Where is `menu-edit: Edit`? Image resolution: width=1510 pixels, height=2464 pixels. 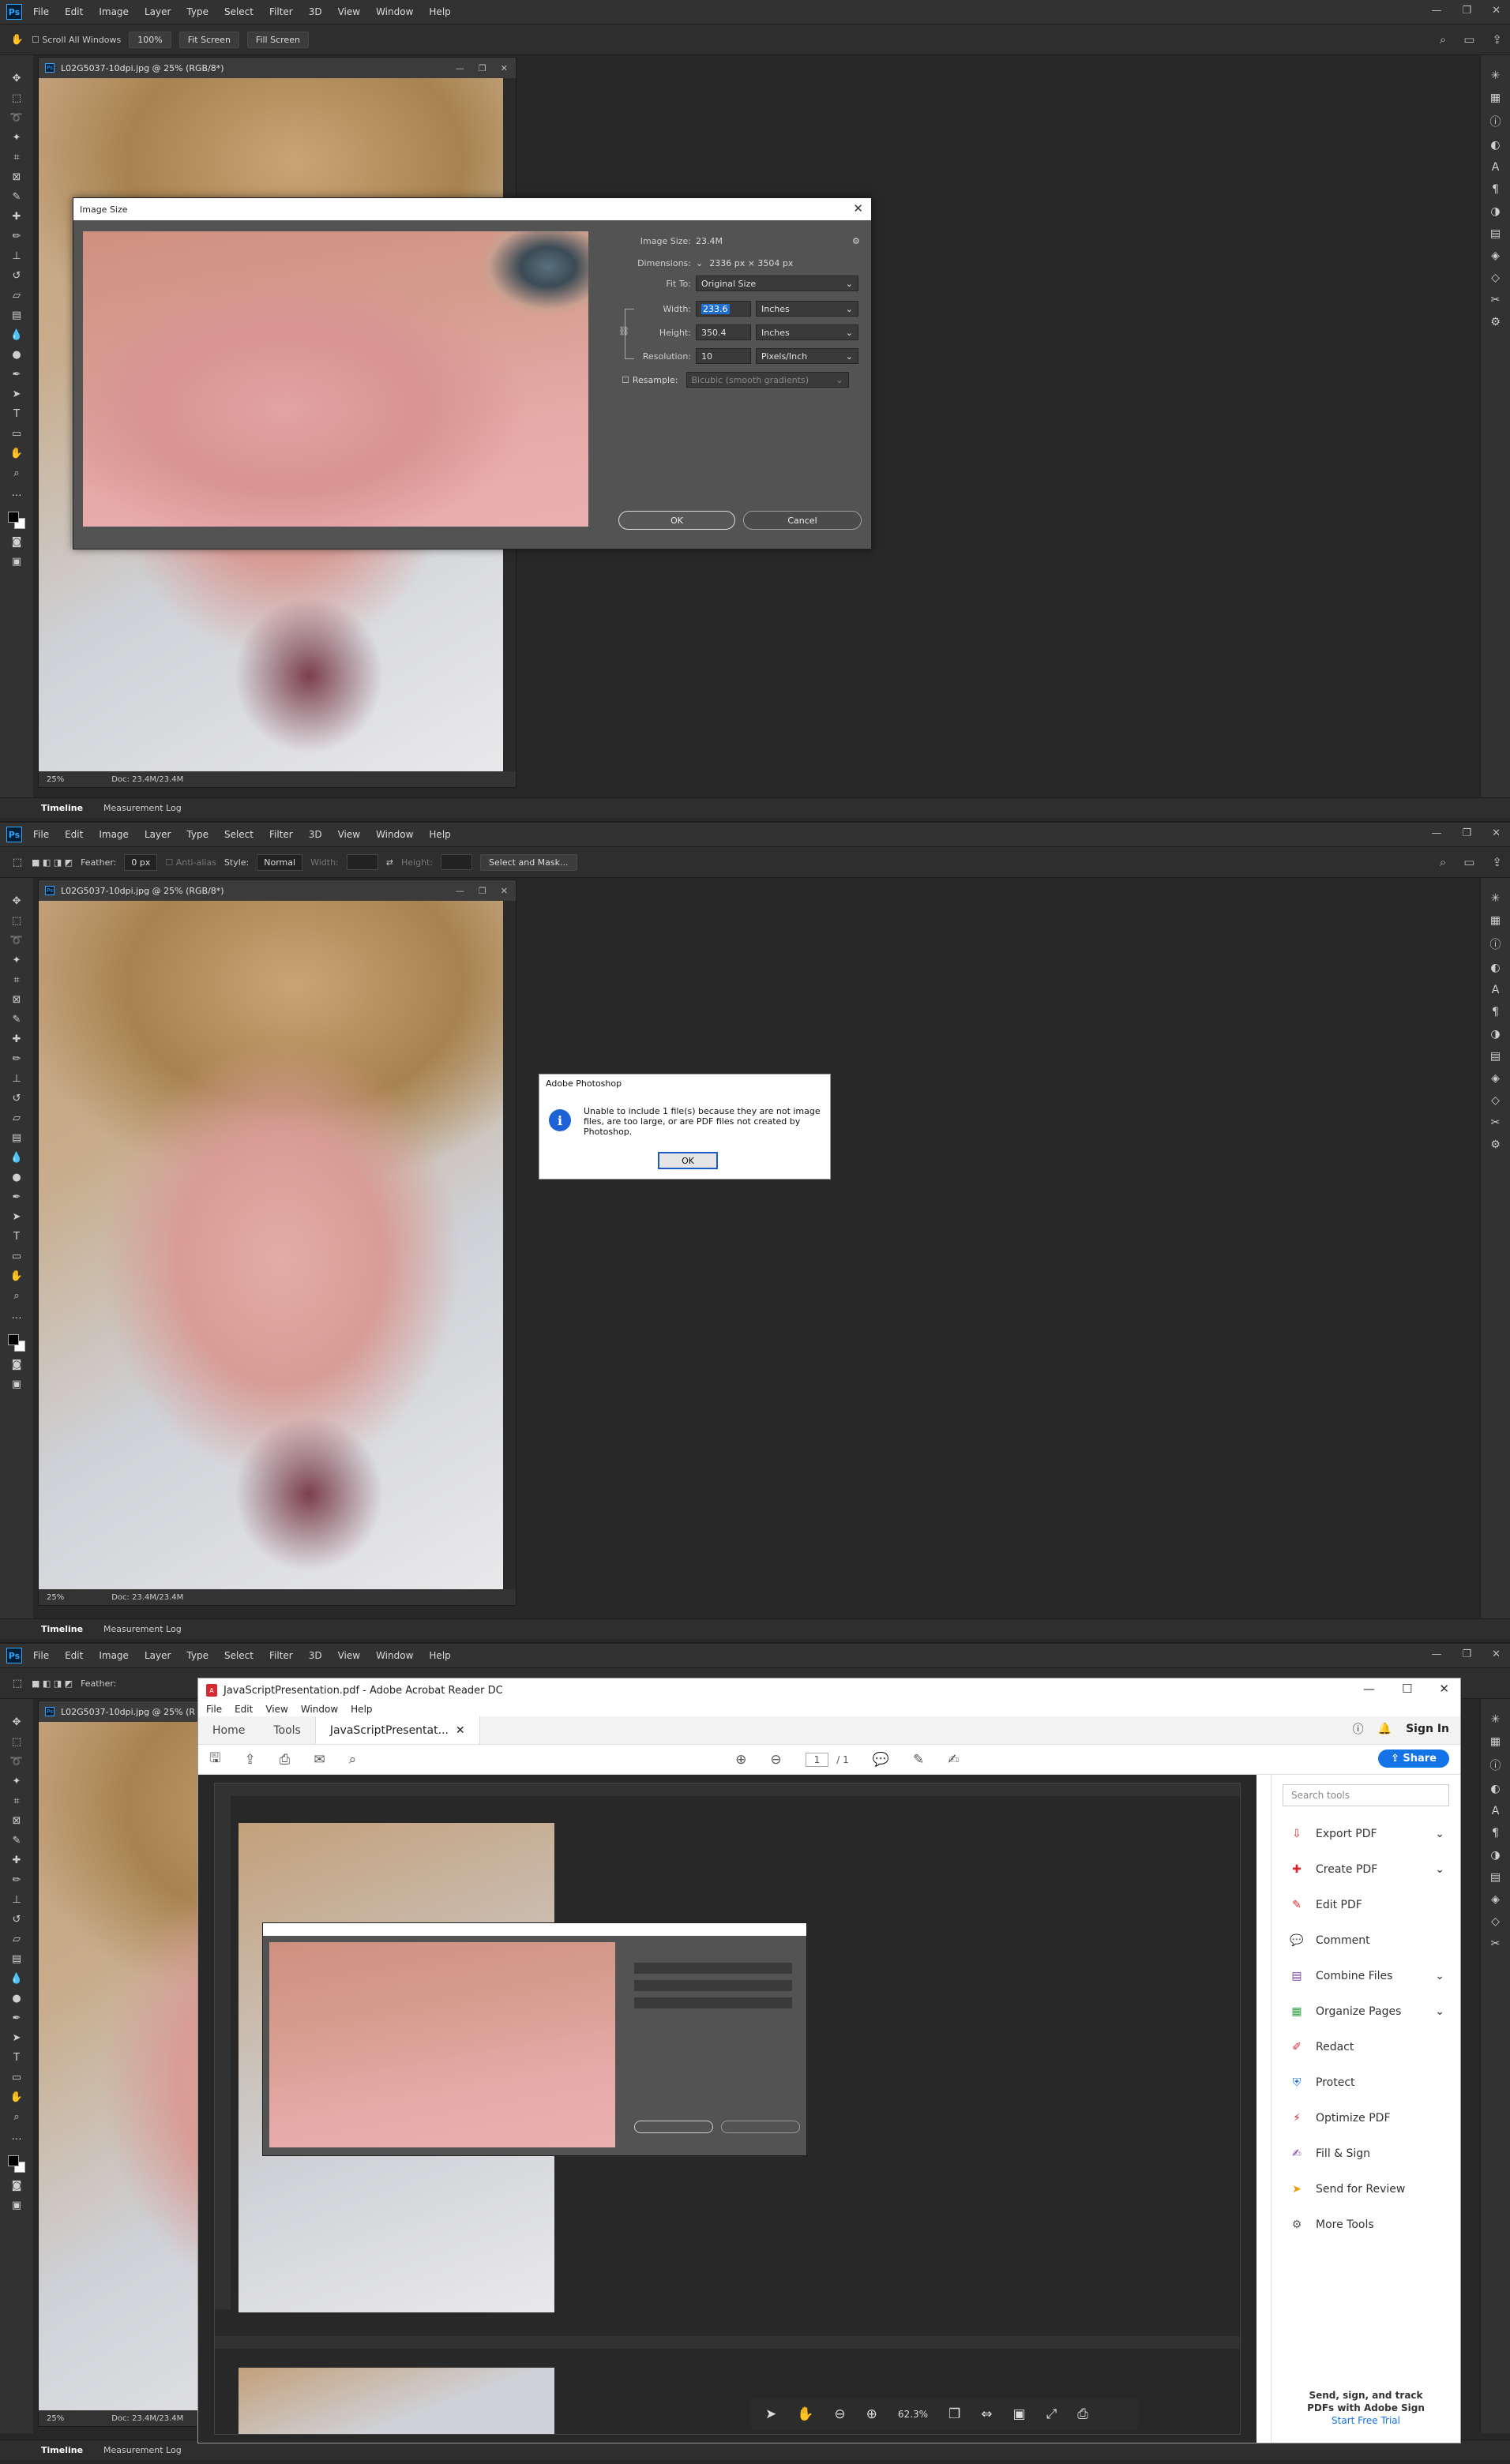
menu-edit: Edit is located at coordinates (244, 1710).